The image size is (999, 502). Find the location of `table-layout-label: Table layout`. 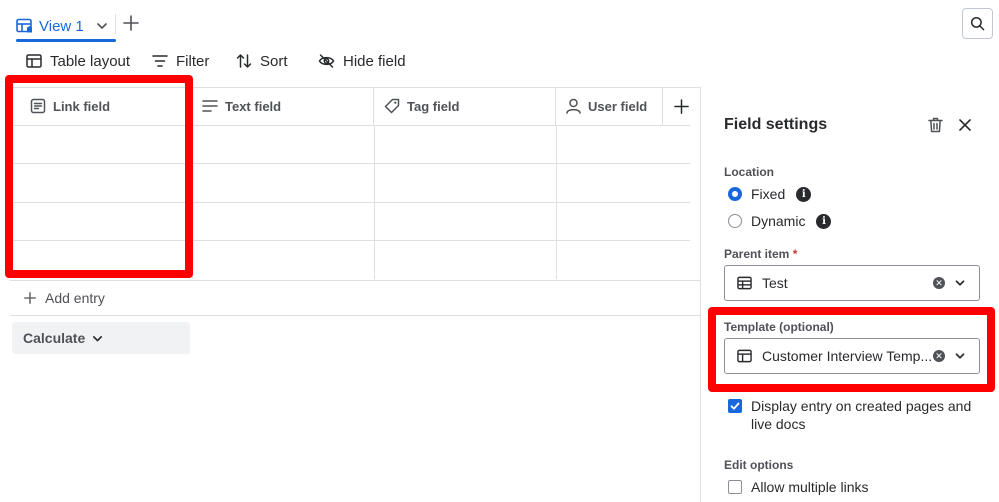

table-layout-label: Table layout is located at coordinates (90, 61).